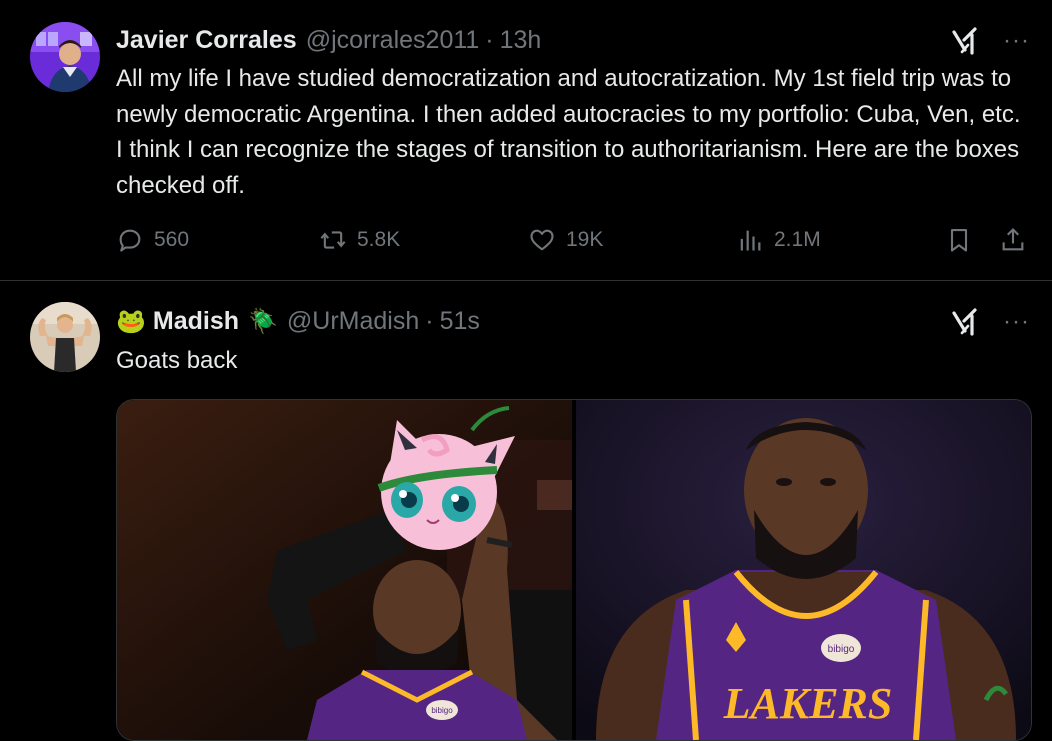  What do you see at coordinates (130, 240) in the screenshot?
I see `reply-icon` at bounding box center [130, 240].